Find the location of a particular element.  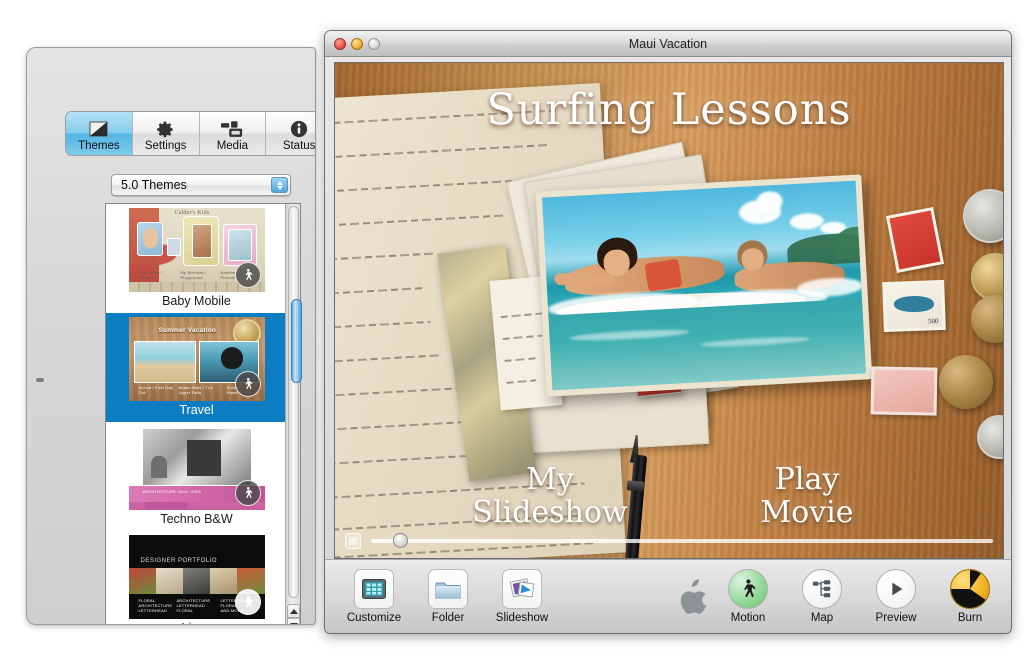

thumb-title: DESIGNER PORTFOLIO is located at coordinates (179, 561).